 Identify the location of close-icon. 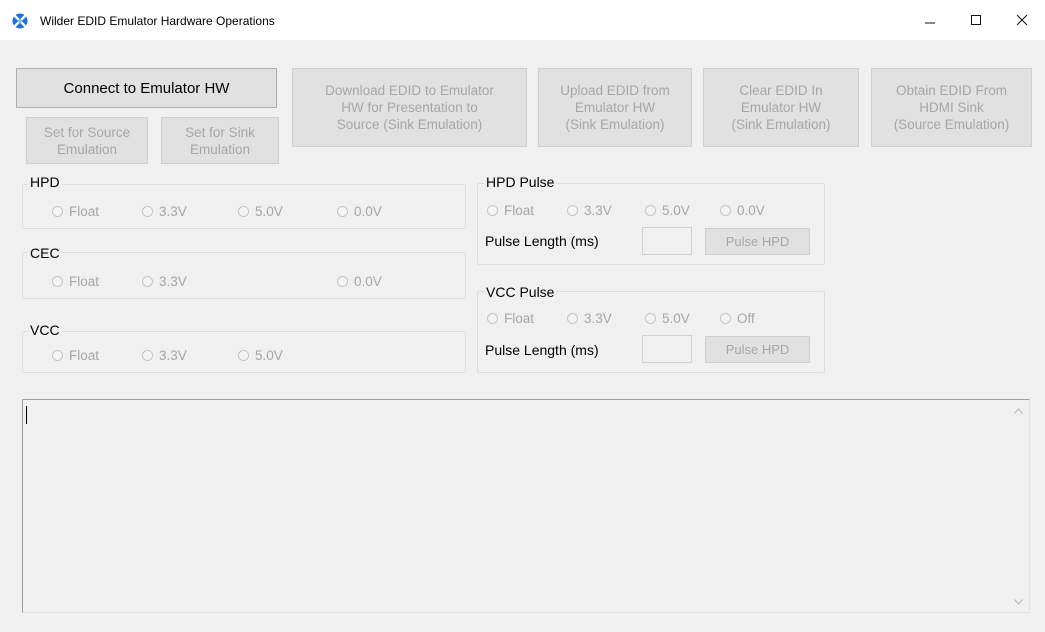
(1022, 20).